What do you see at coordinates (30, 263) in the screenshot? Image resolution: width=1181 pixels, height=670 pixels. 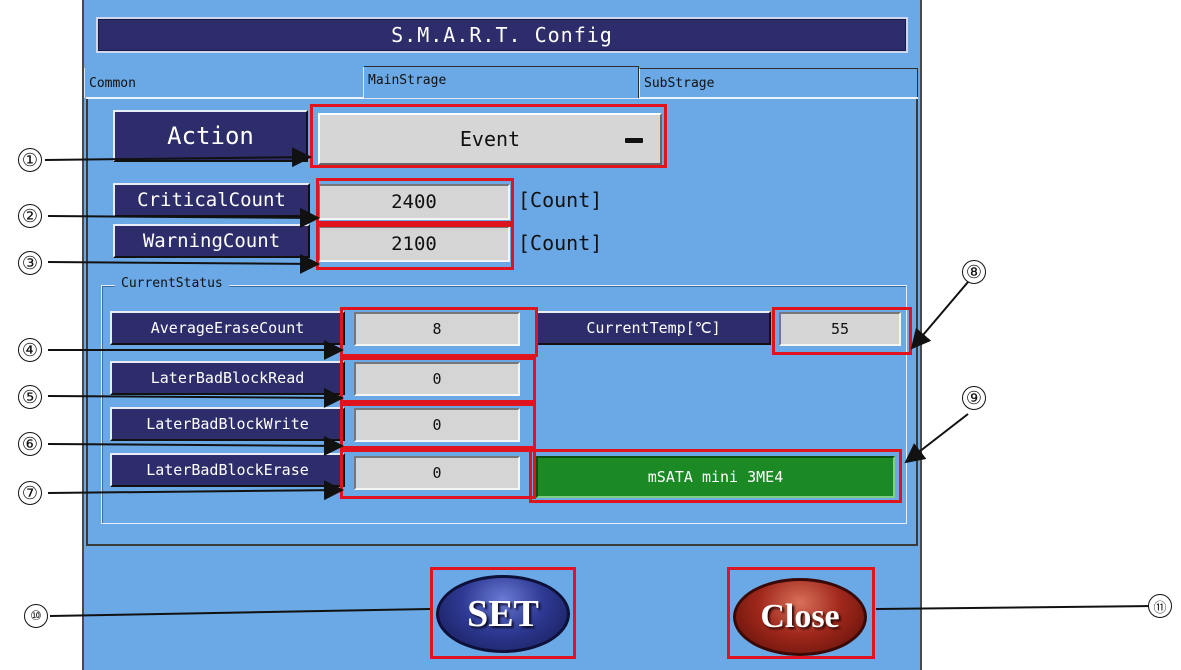 I see `callout-3: ③` at bounding box center [30, 263].